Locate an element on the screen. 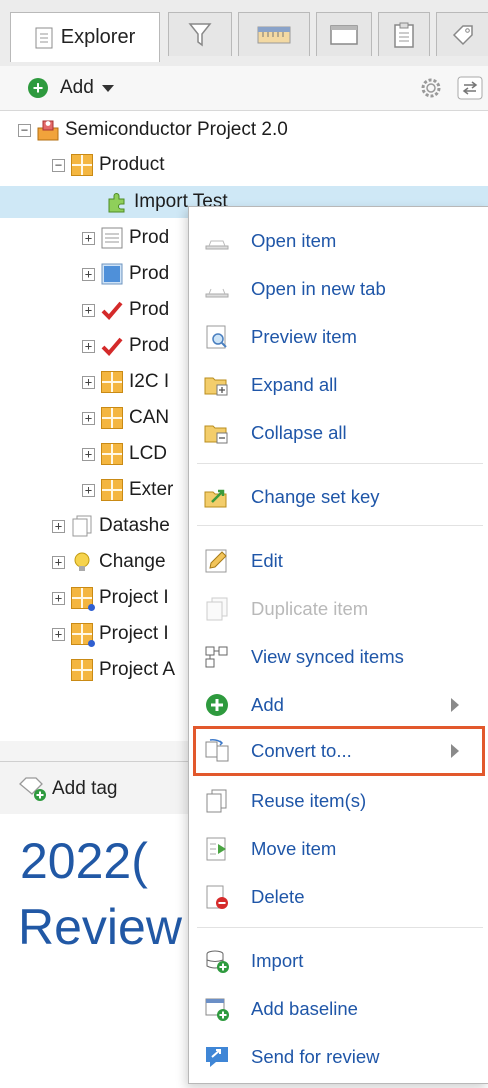 The height and width of the screenshot is (1088, 488). clipboard-icon is located at coordinates (404, 35).